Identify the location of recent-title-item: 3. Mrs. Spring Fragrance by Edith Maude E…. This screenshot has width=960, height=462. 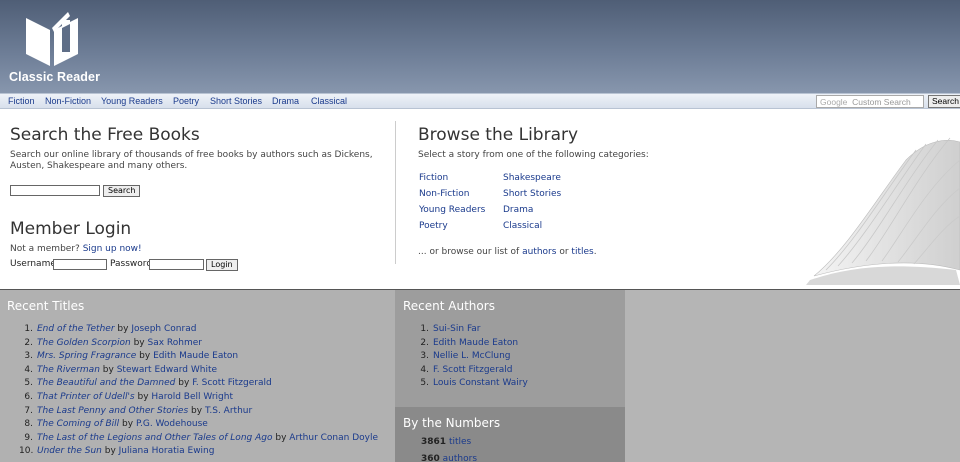
(128, 356).